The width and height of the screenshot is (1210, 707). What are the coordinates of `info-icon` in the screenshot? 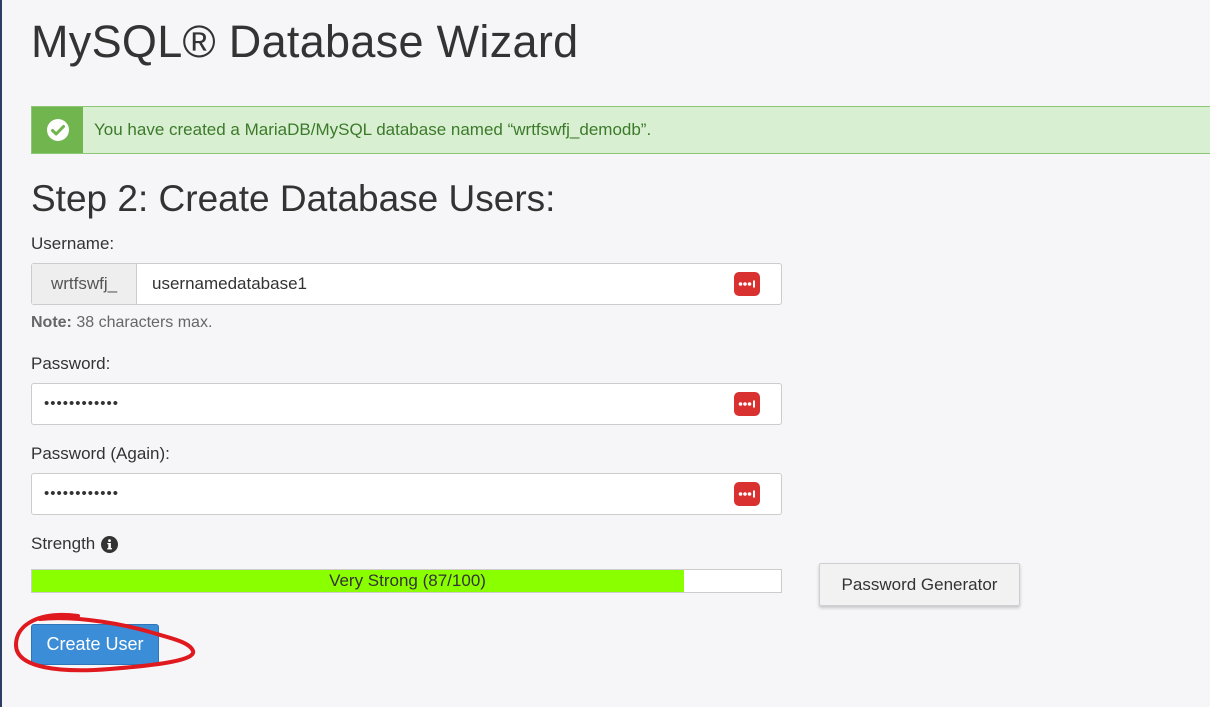 It's located at (110, 544).